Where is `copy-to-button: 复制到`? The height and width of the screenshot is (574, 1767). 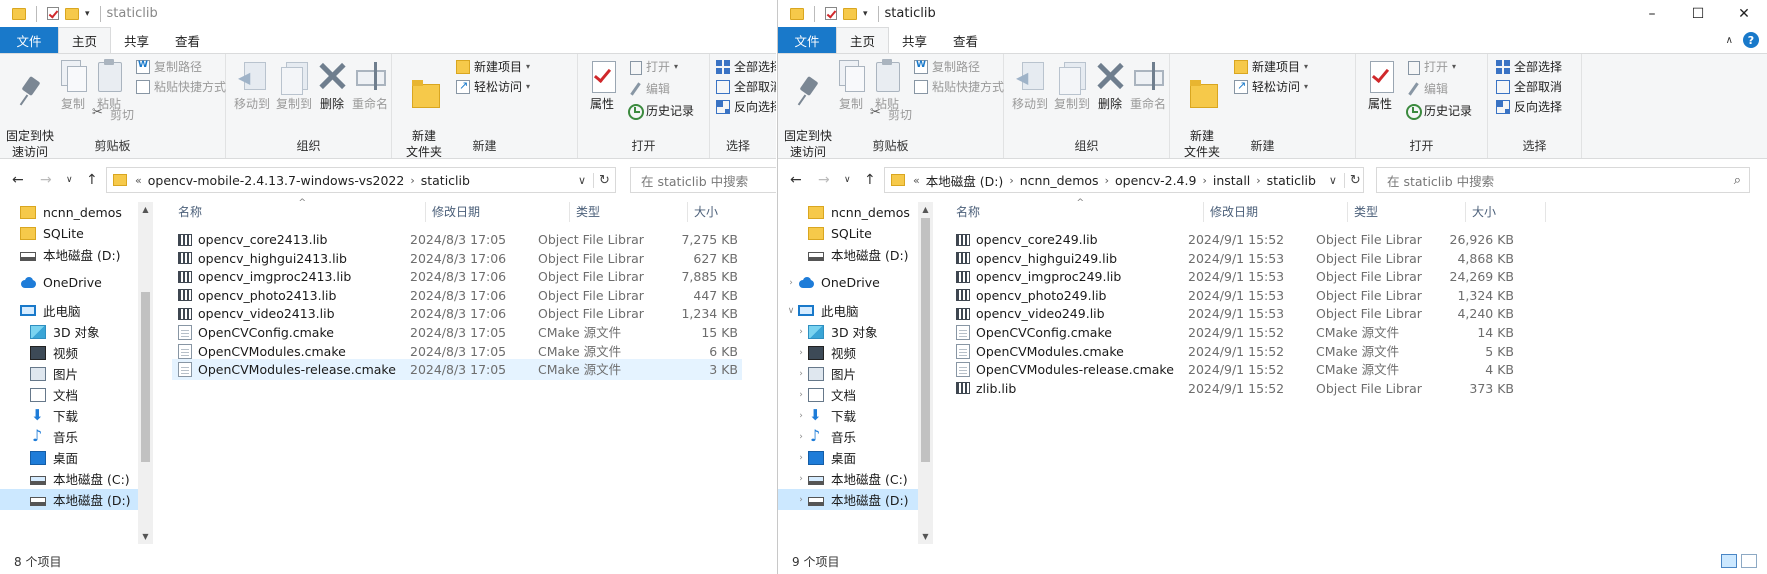
copy-to-button: 复制到 is located at coordinates (1072, 85).